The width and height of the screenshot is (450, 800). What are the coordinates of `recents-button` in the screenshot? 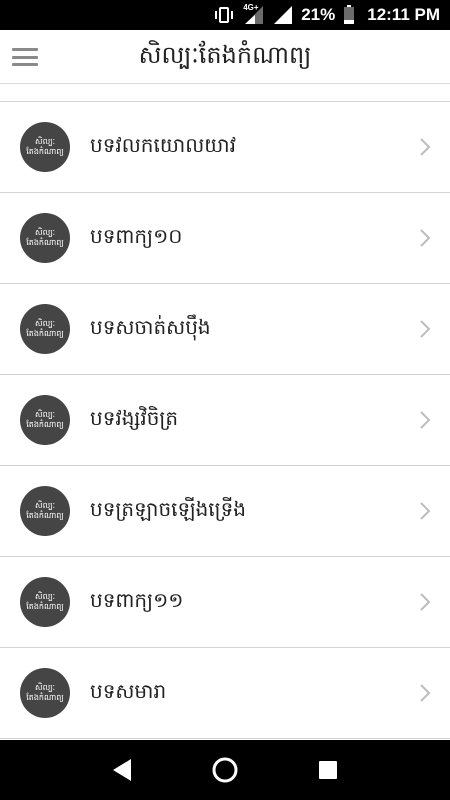 It's located at (328, 770).